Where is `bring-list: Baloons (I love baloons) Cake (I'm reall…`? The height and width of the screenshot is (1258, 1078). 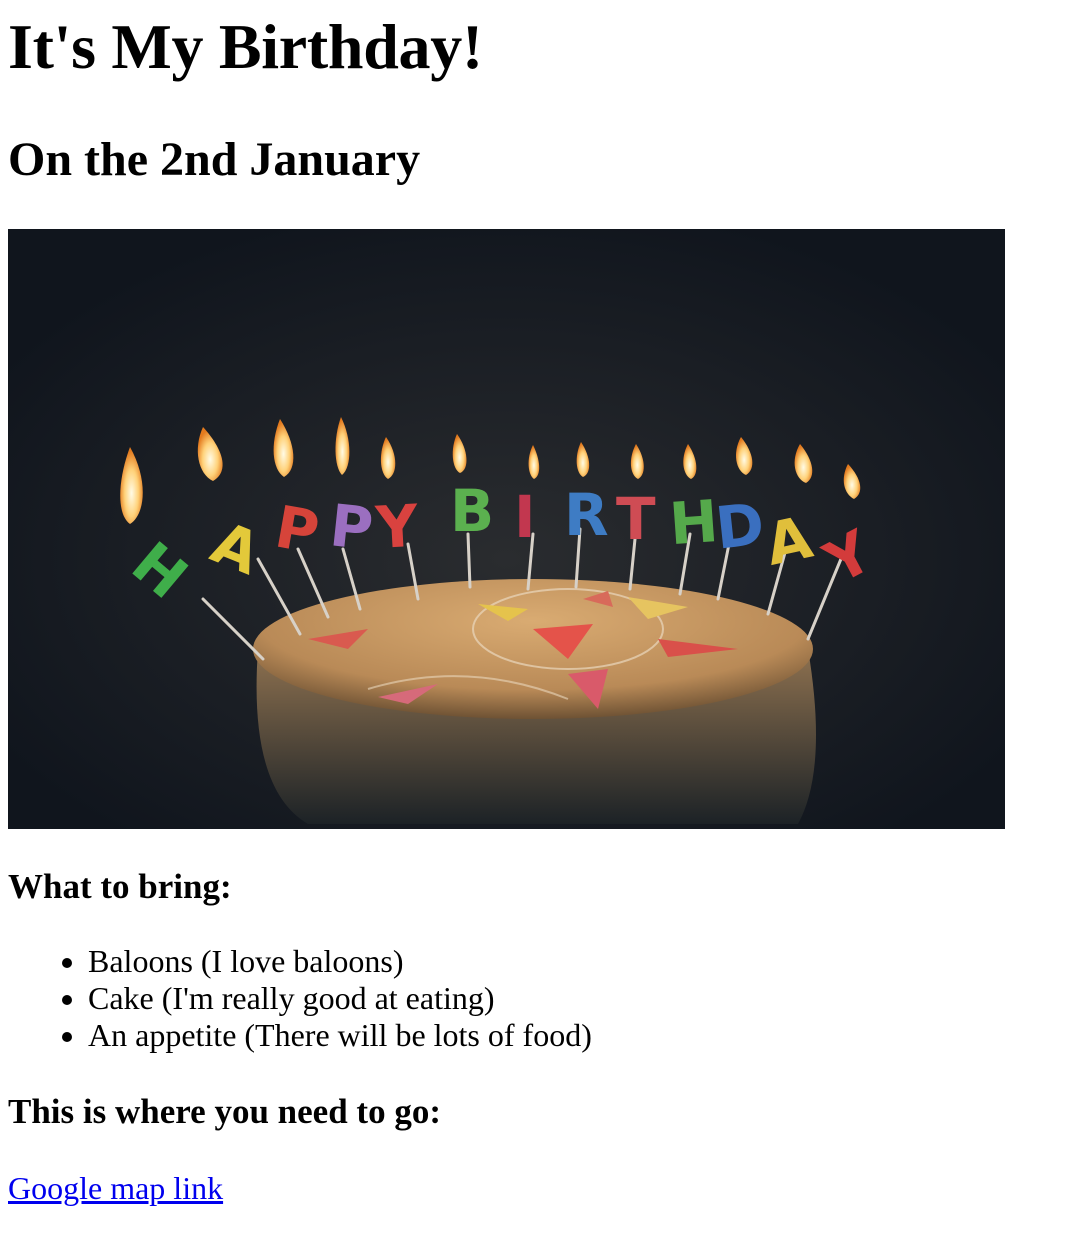
bring-list: Baloons (I love baloons) Cake (I'm reall… is located at coordinates (539, 998).